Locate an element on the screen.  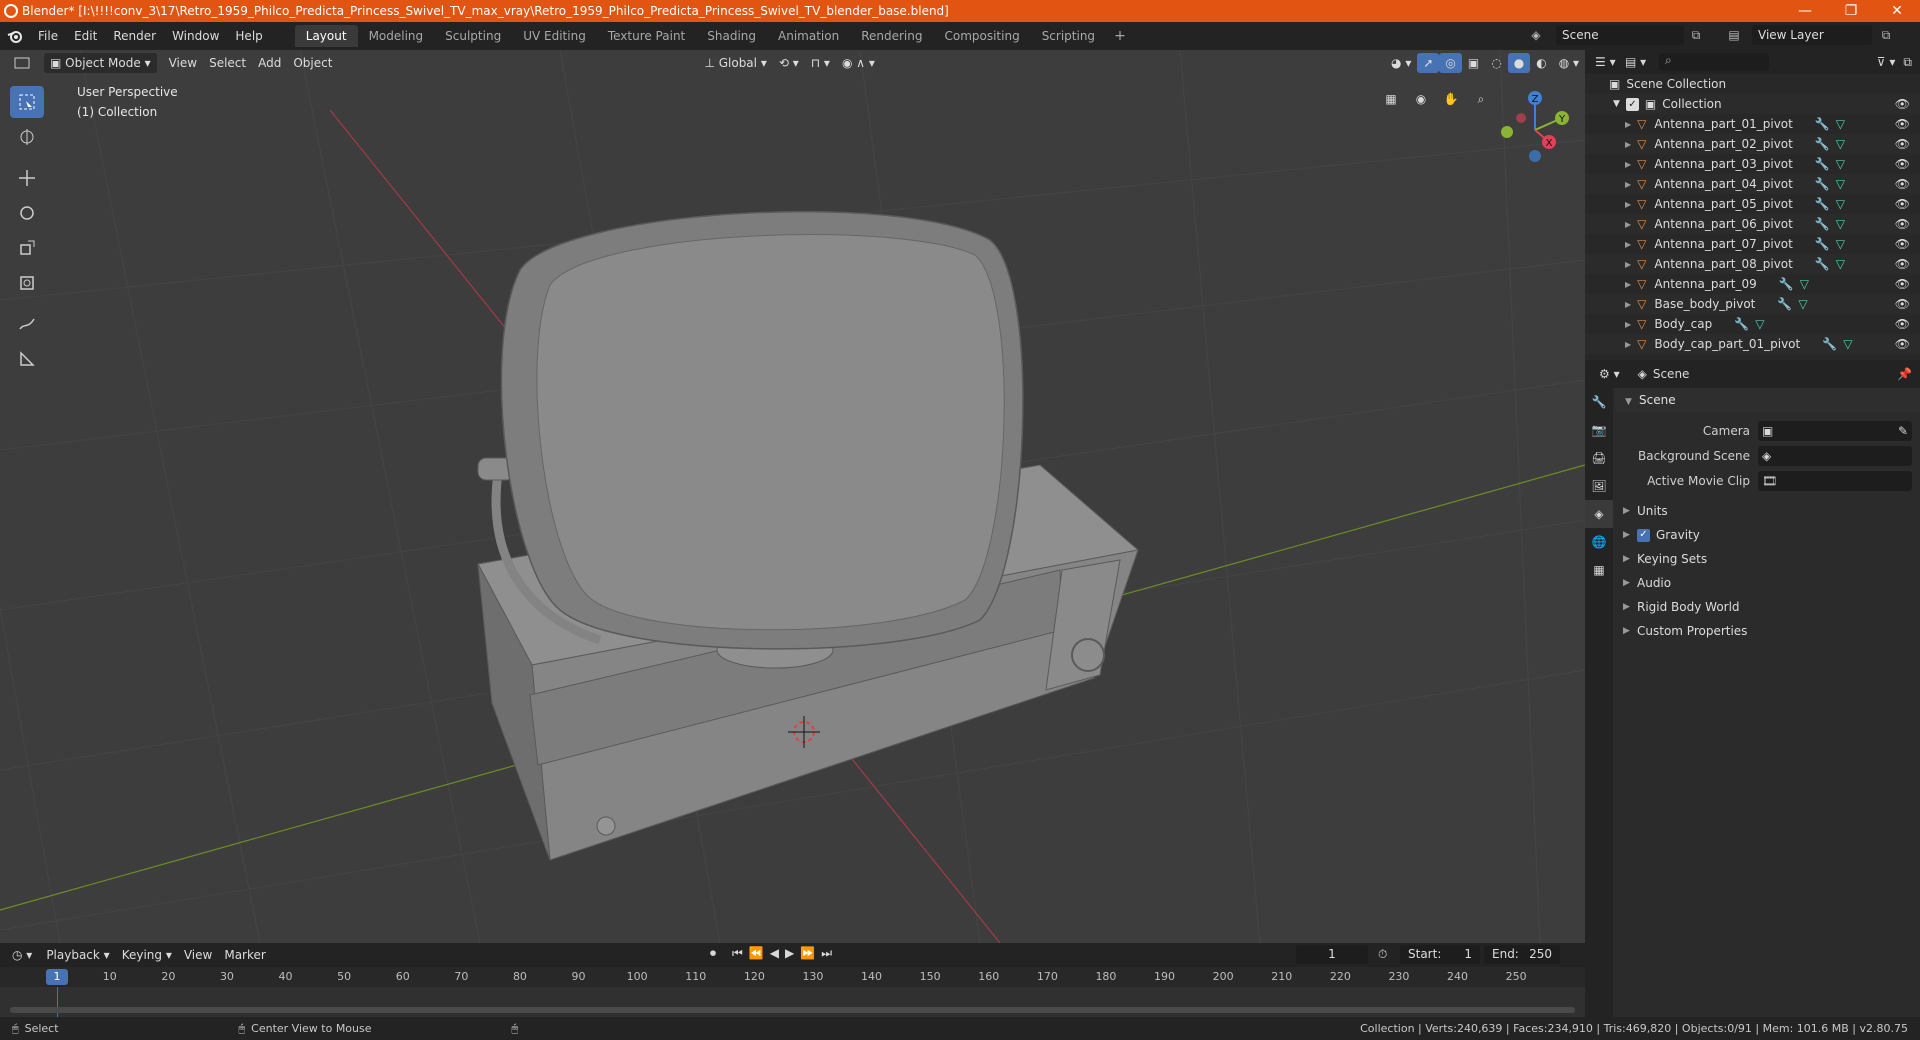
menu-file: File is located at coordinates (48, 36).